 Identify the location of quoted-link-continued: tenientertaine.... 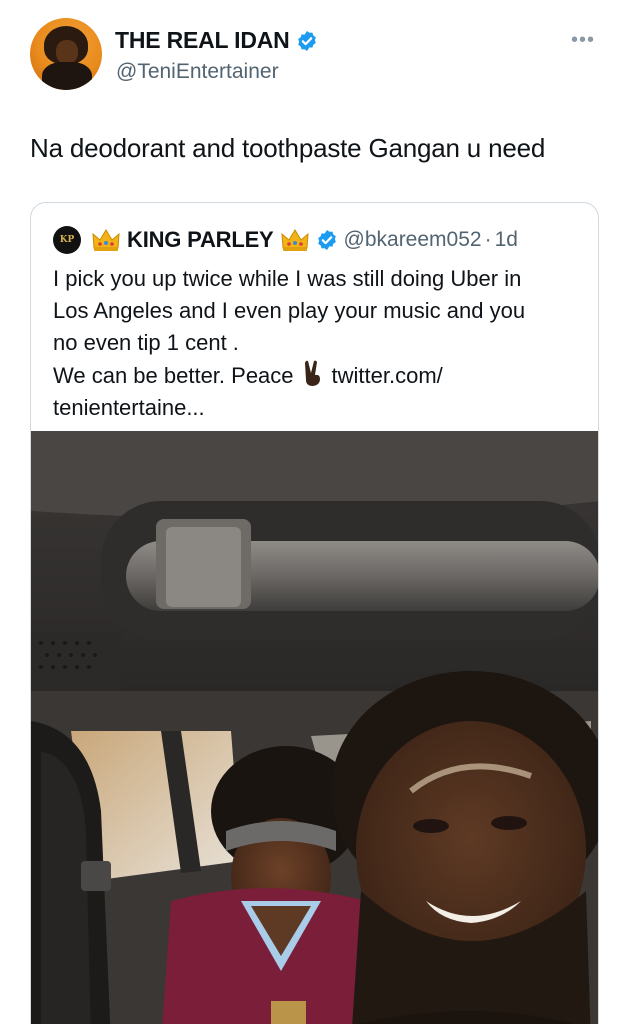
(318, 408).